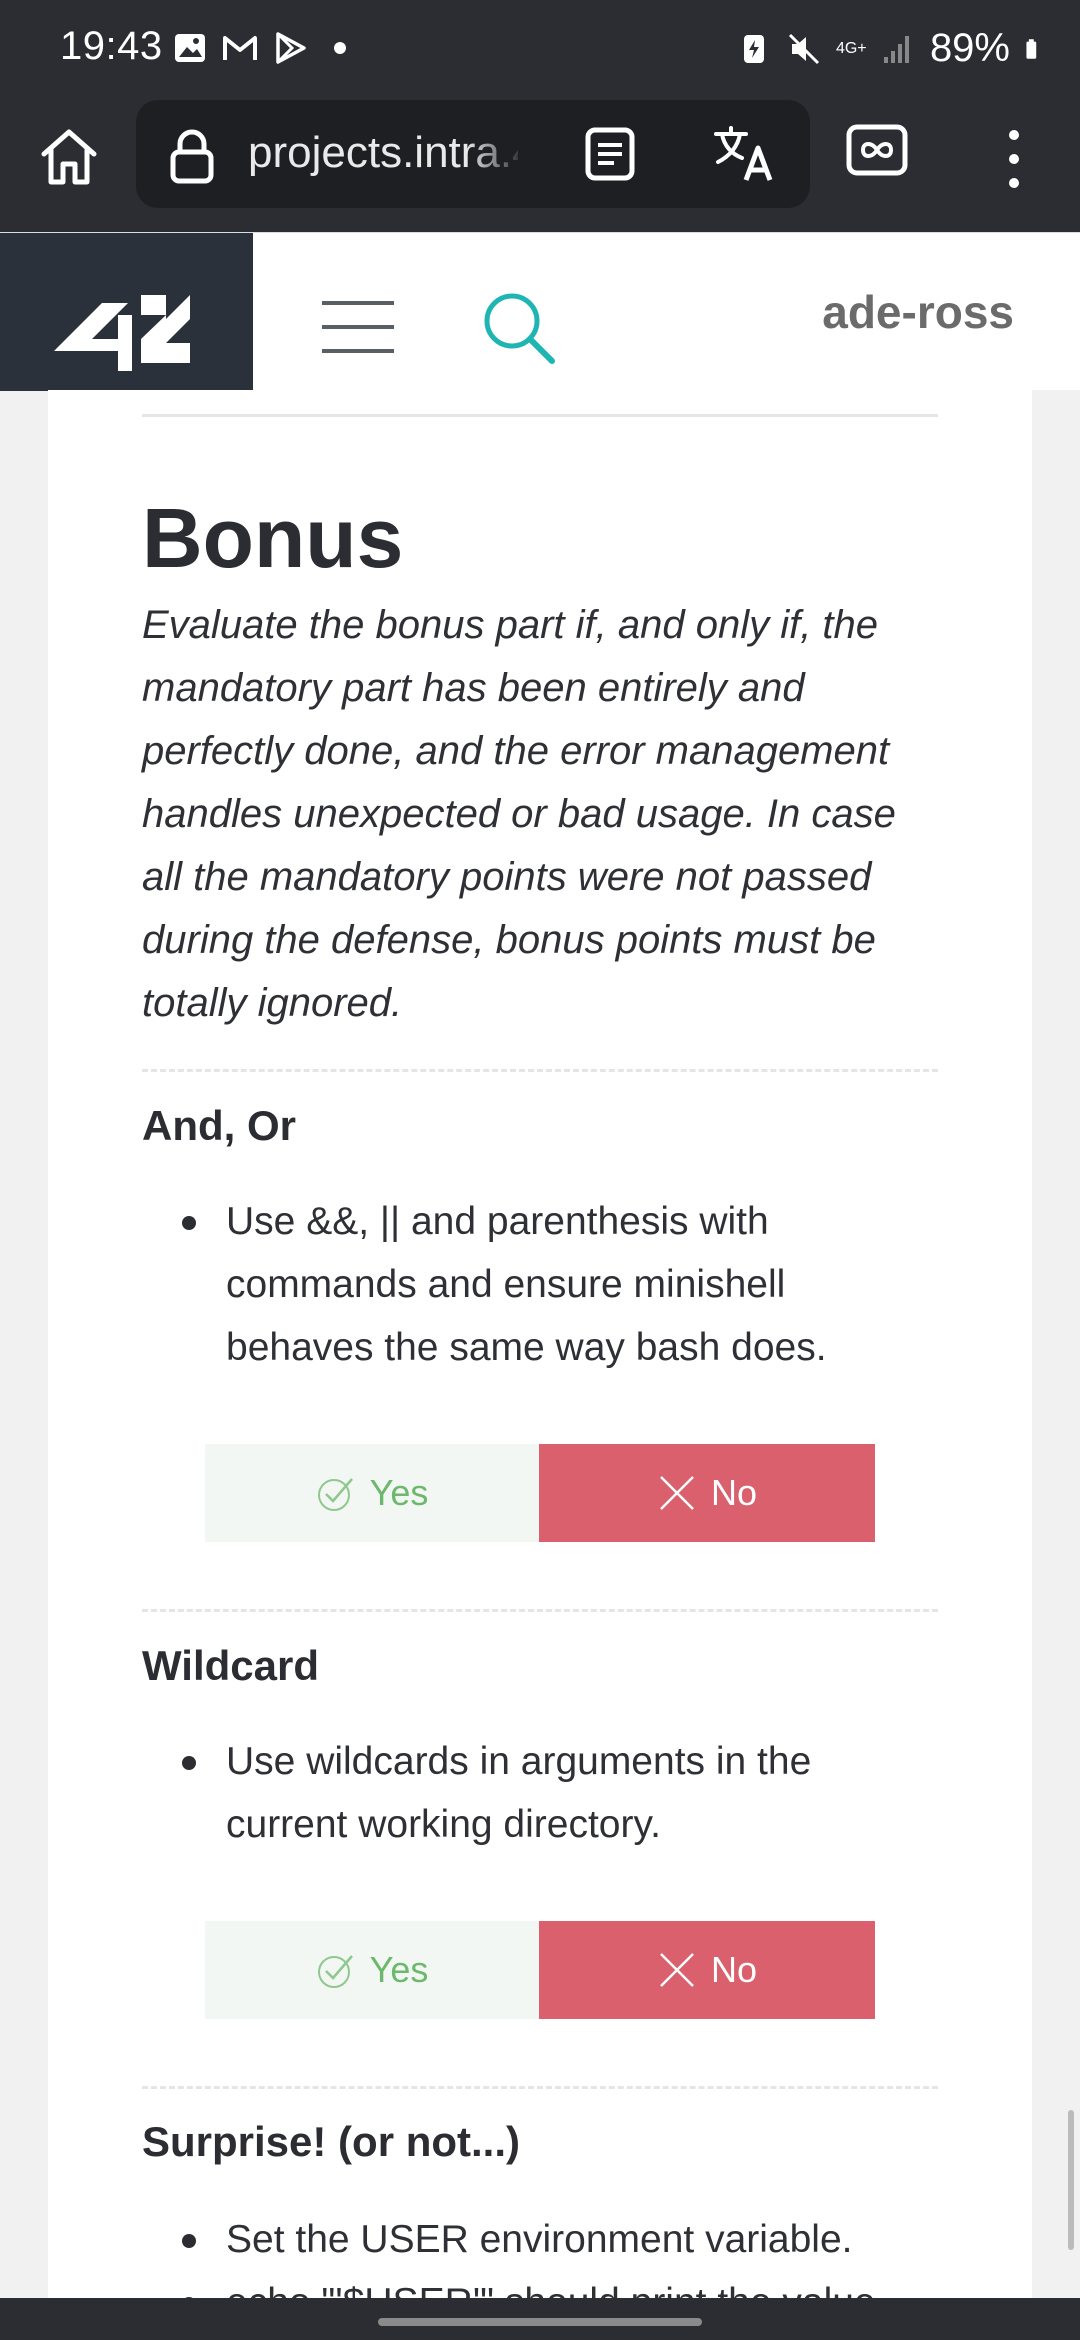  What do you see at coordinates (230, 1665) in the screenshot?
I see `item-title: Wildcard` at bounding box center [230, 1665].